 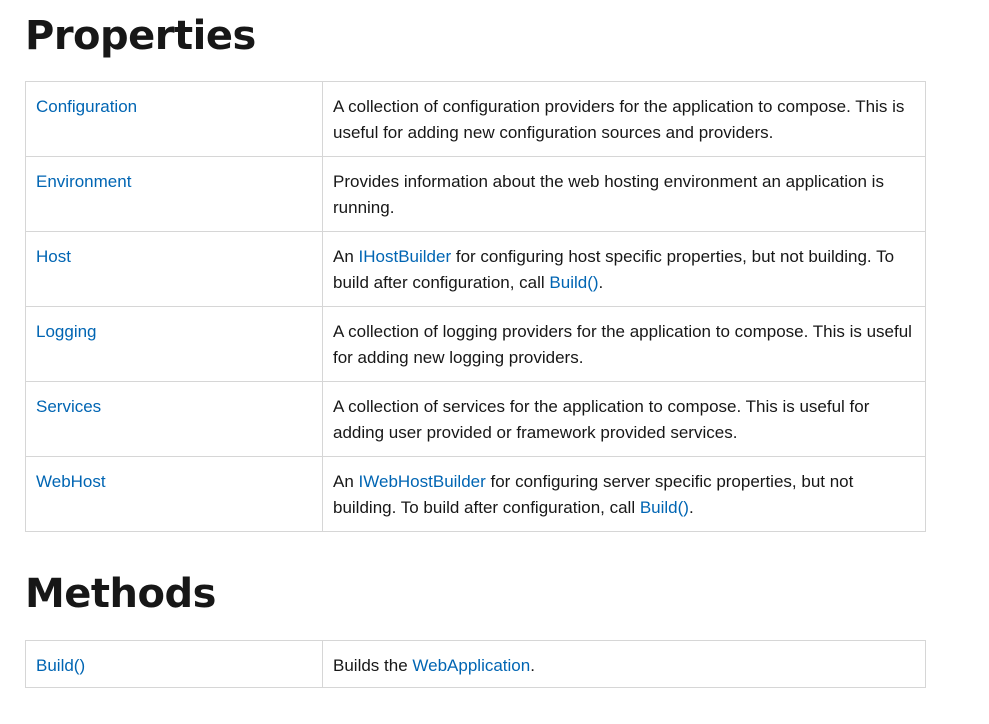 I want to click on member-name-cell: Configuration, so click(x=174, y=119).